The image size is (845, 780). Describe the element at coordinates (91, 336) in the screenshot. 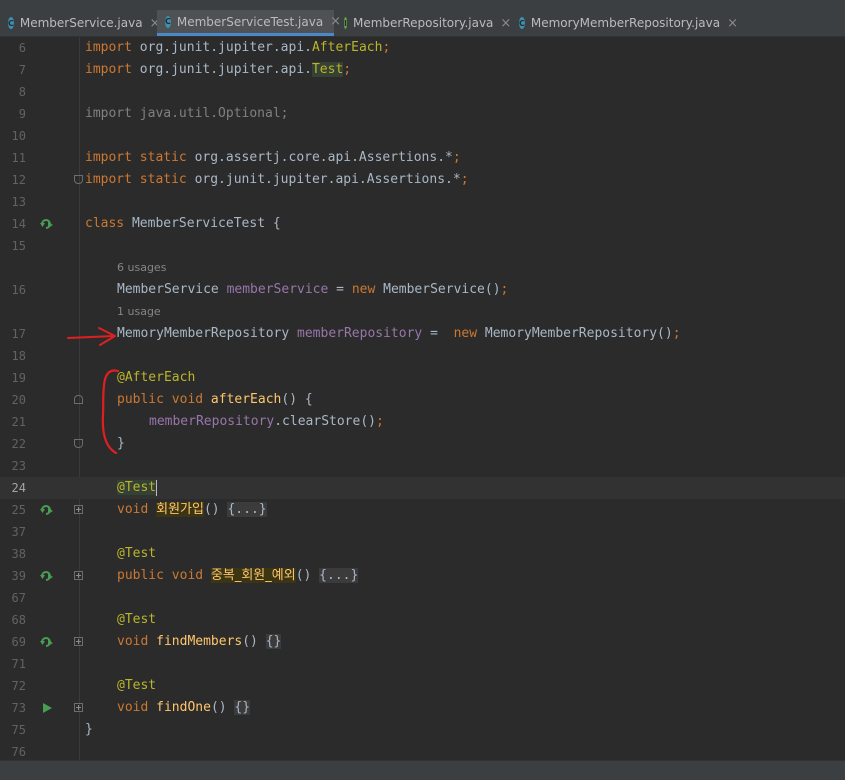

I see `red-arrow-annotation` at that location.